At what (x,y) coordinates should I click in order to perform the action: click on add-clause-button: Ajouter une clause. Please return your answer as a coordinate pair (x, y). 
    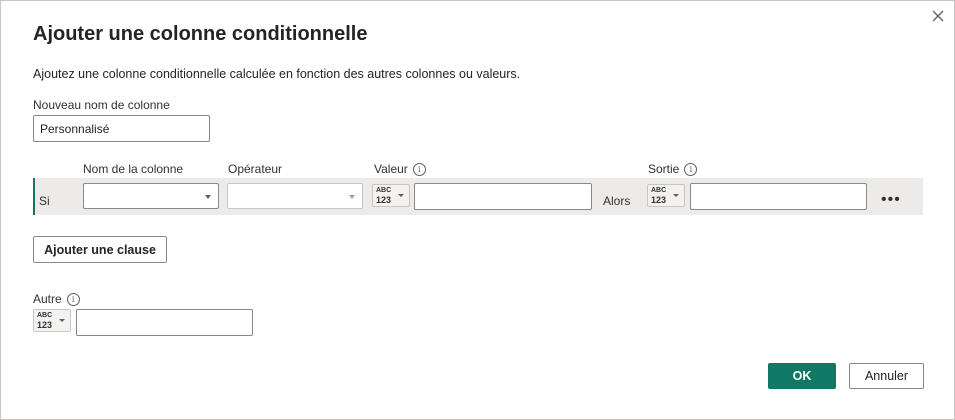
    Looking at the image, I should click on (100, 249).